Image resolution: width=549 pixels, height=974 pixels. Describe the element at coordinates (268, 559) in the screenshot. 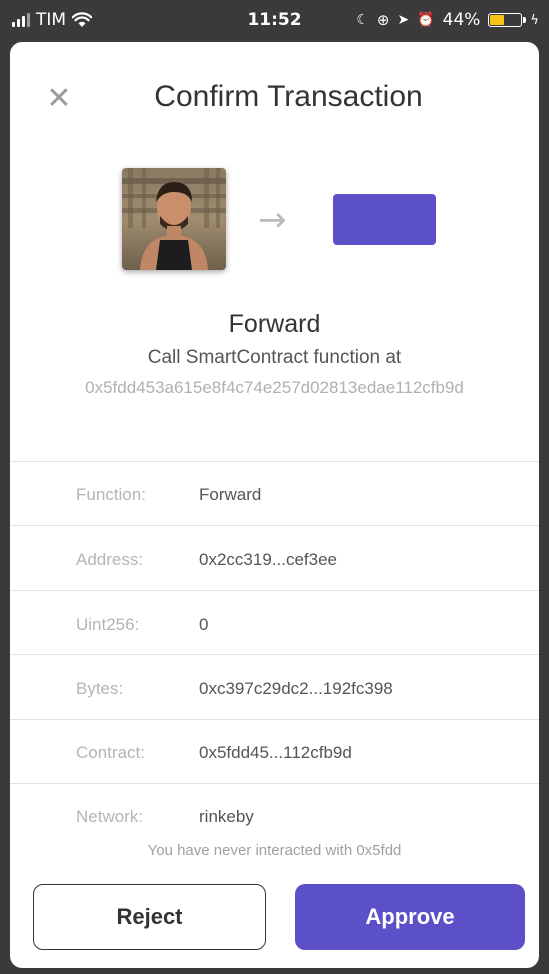

I see `detail-value-address: 0x2cc319...cef3ee` at that location.